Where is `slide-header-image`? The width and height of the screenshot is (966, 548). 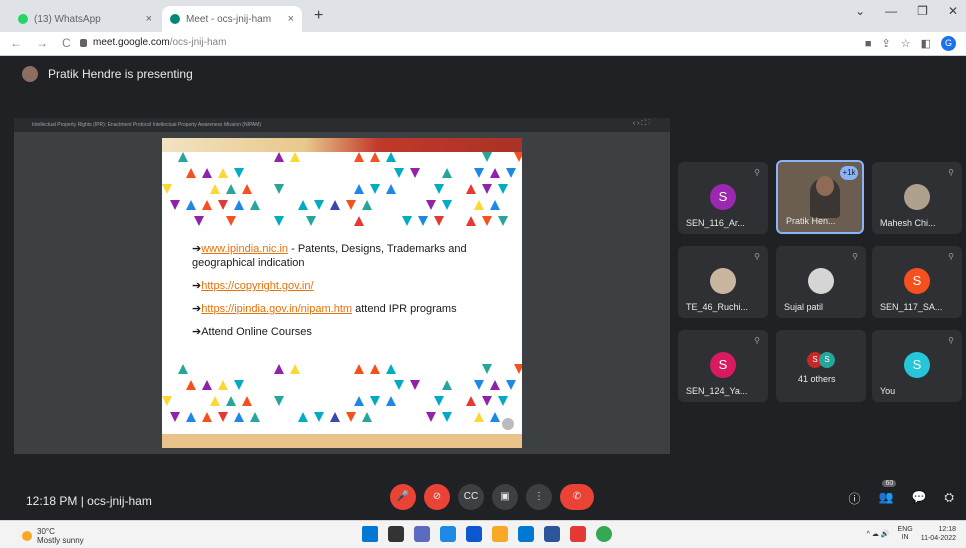 slide-header-image is located at coordinates (342, 145).